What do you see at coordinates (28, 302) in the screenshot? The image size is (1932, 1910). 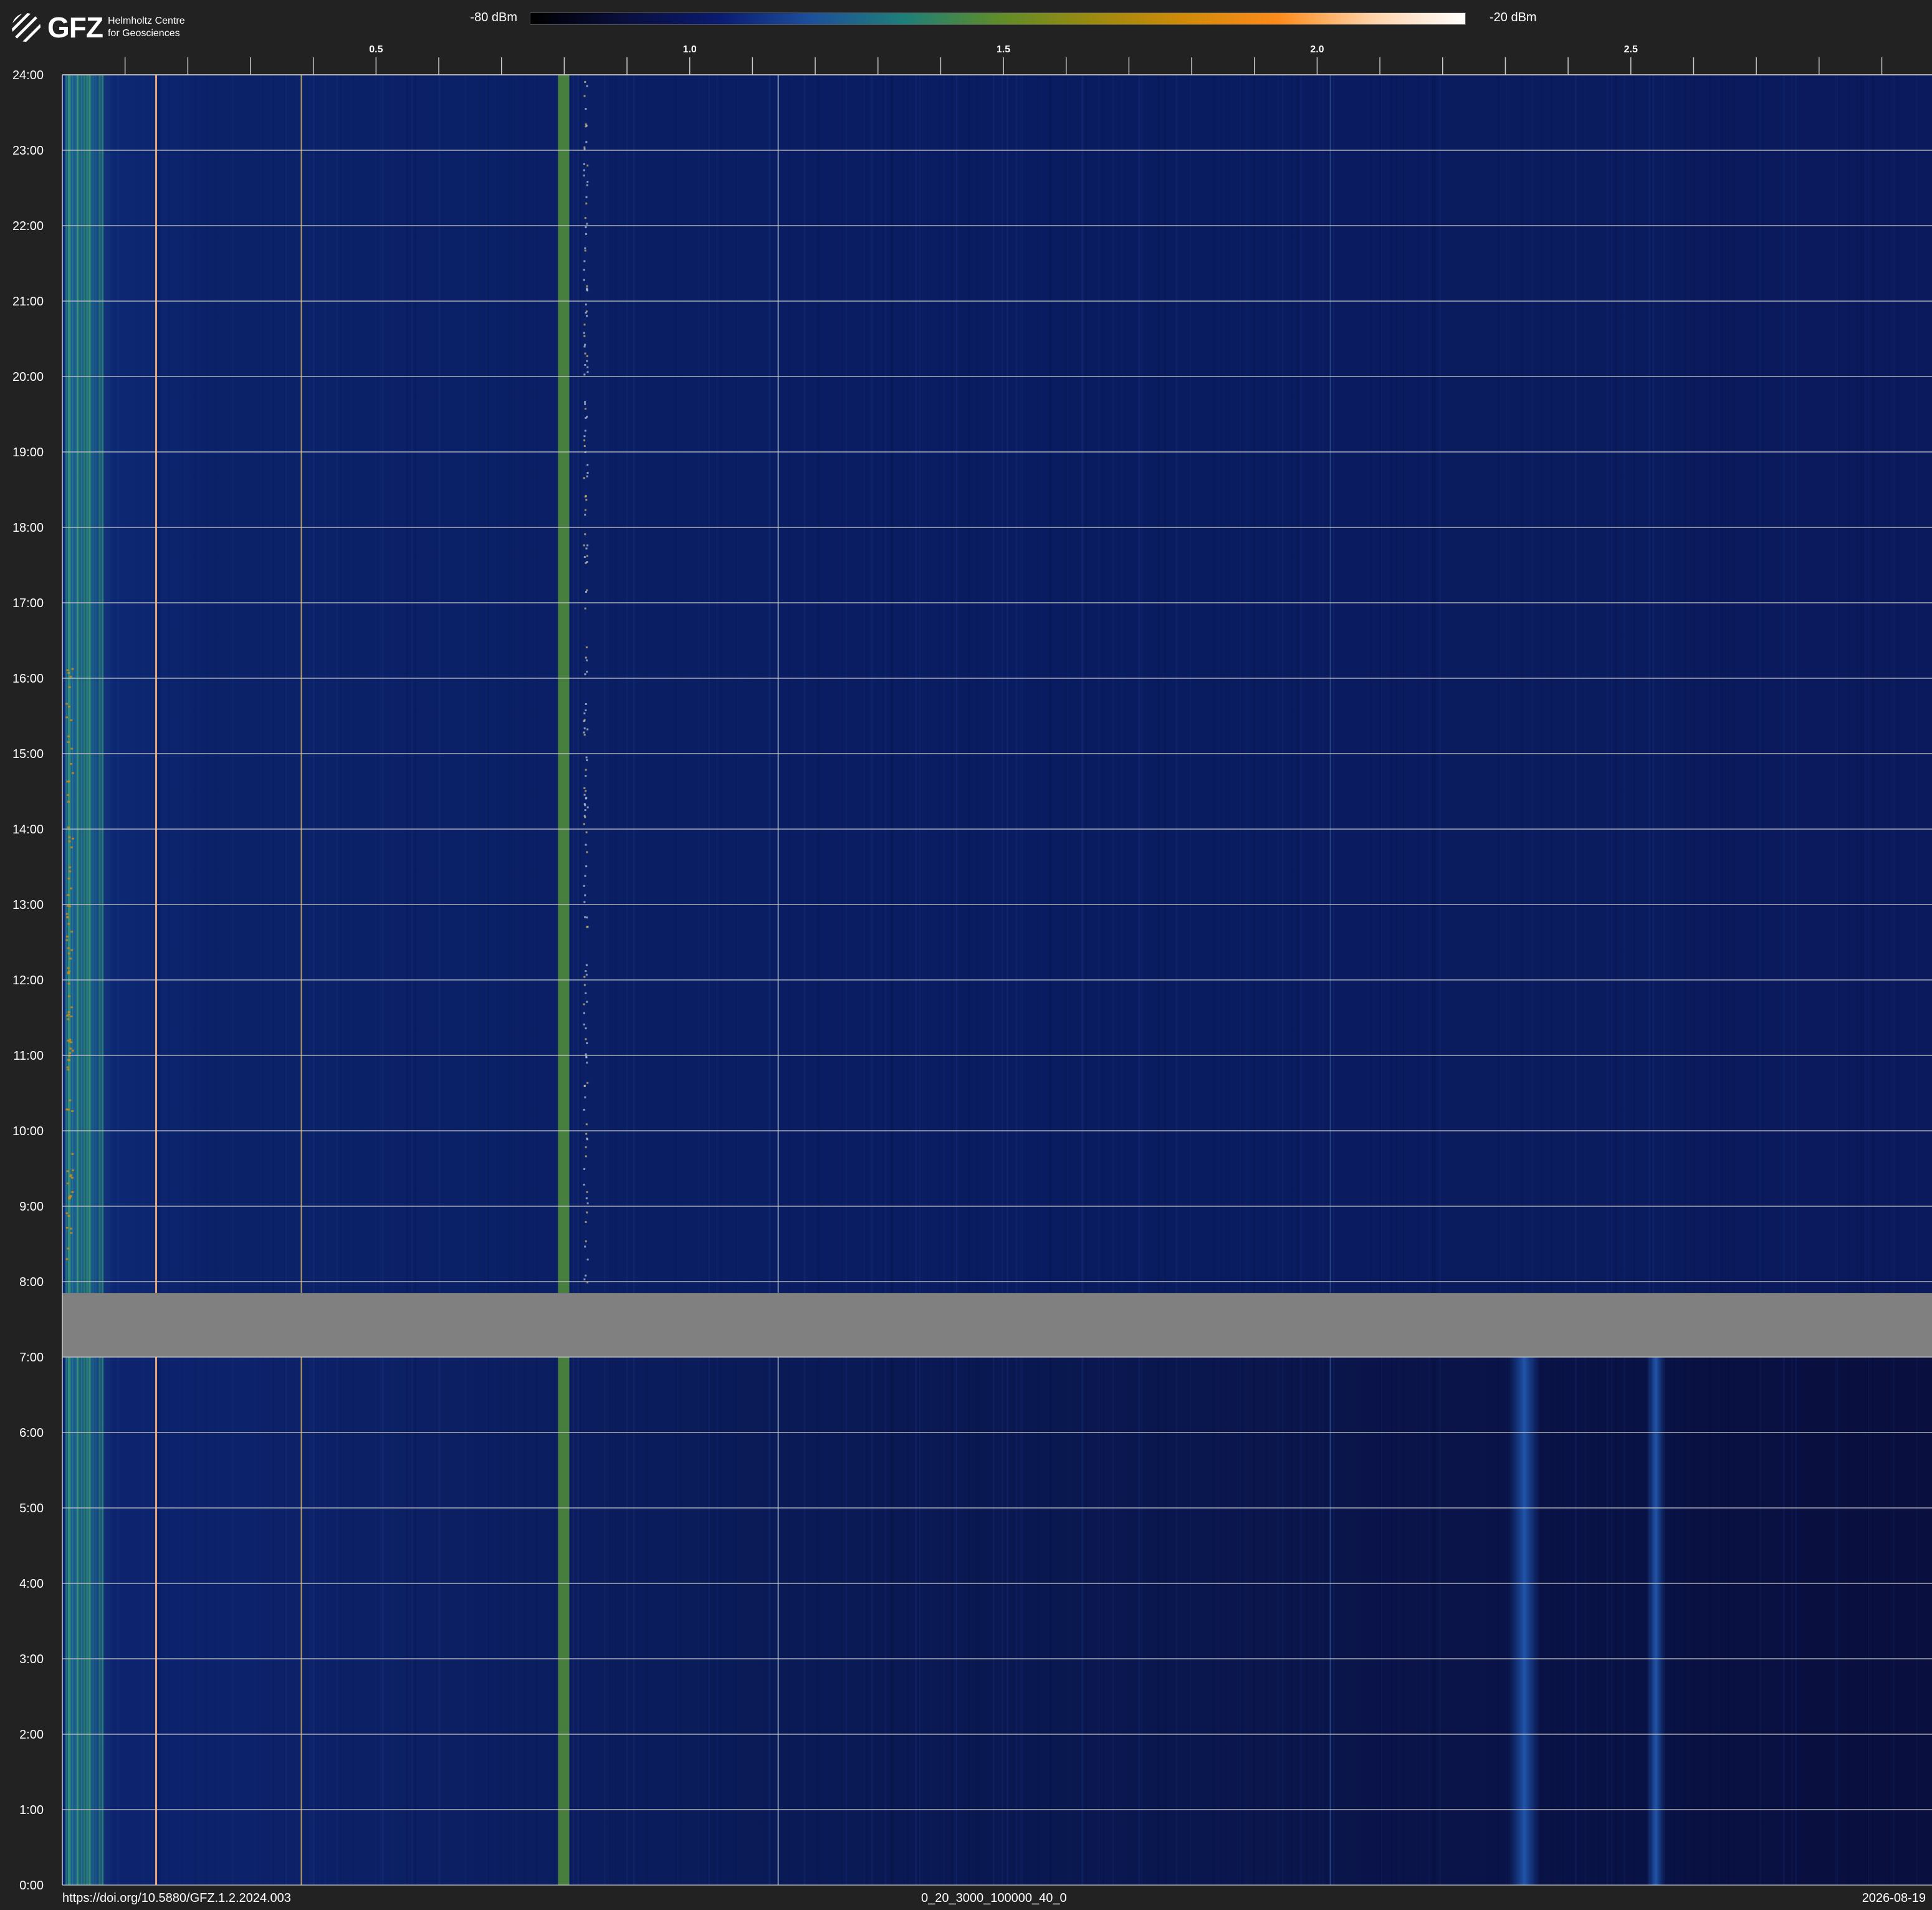 I see `y-tick-label: 21:00` at bounding box center [28, 302].